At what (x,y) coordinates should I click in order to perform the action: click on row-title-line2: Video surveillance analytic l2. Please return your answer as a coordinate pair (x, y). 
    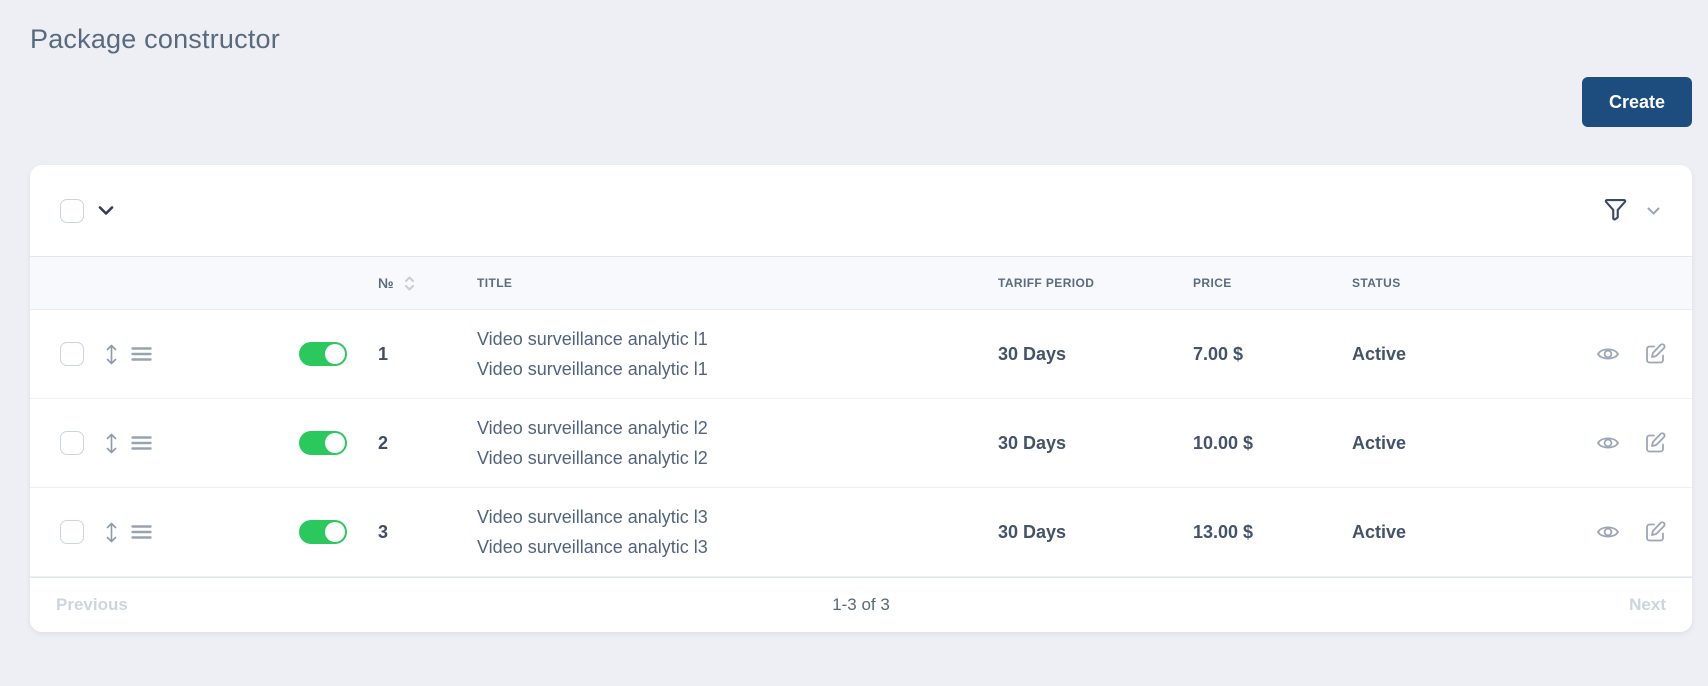
    Looking at the image, I should click on (592, 458).